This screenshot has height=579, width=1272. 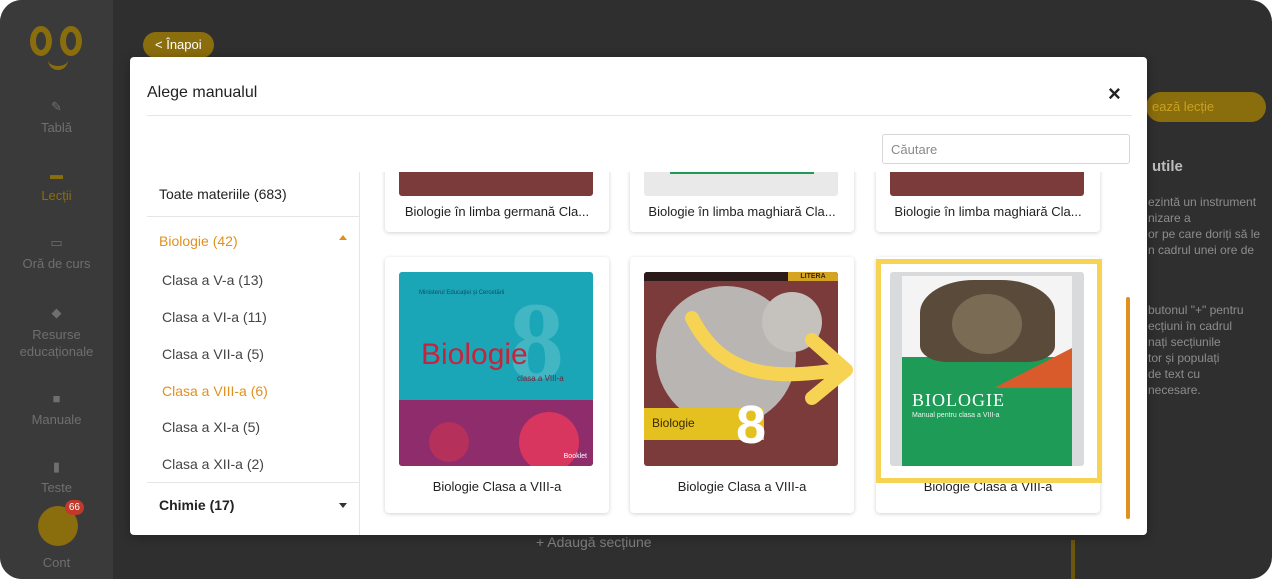 What do you see at coordinates (61, 523) in the screenshot?
I see `account-avatar: 66` at bounding box center [61, 523].